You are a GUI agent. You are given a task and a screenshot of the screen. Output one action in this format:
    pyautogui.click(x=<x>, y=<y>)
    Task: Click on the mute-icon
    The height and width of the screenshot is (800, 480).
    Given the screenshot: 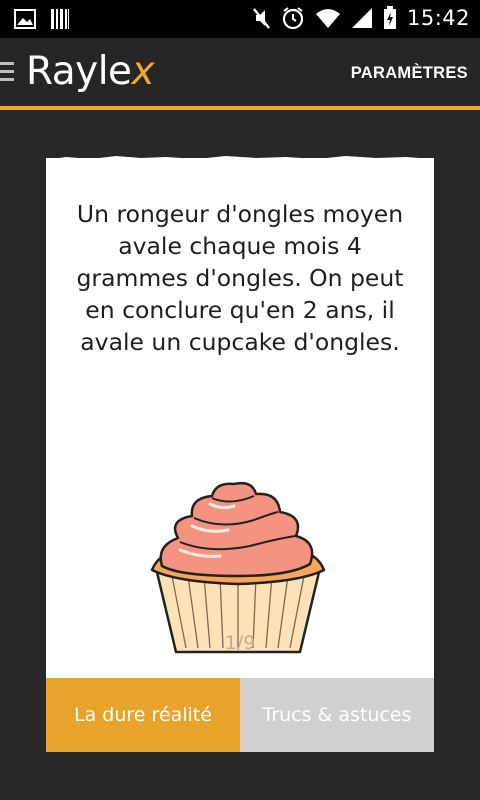 What is the action you would take?
    pyautogui.click(x=261, y=18)
    